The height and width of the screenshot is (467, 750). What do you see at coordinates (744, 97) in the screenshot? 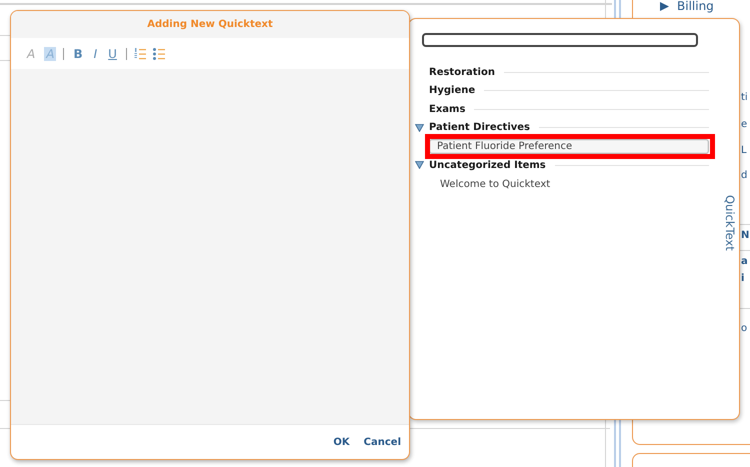
I see `background-text: ti` at bounding box center [744, 97].